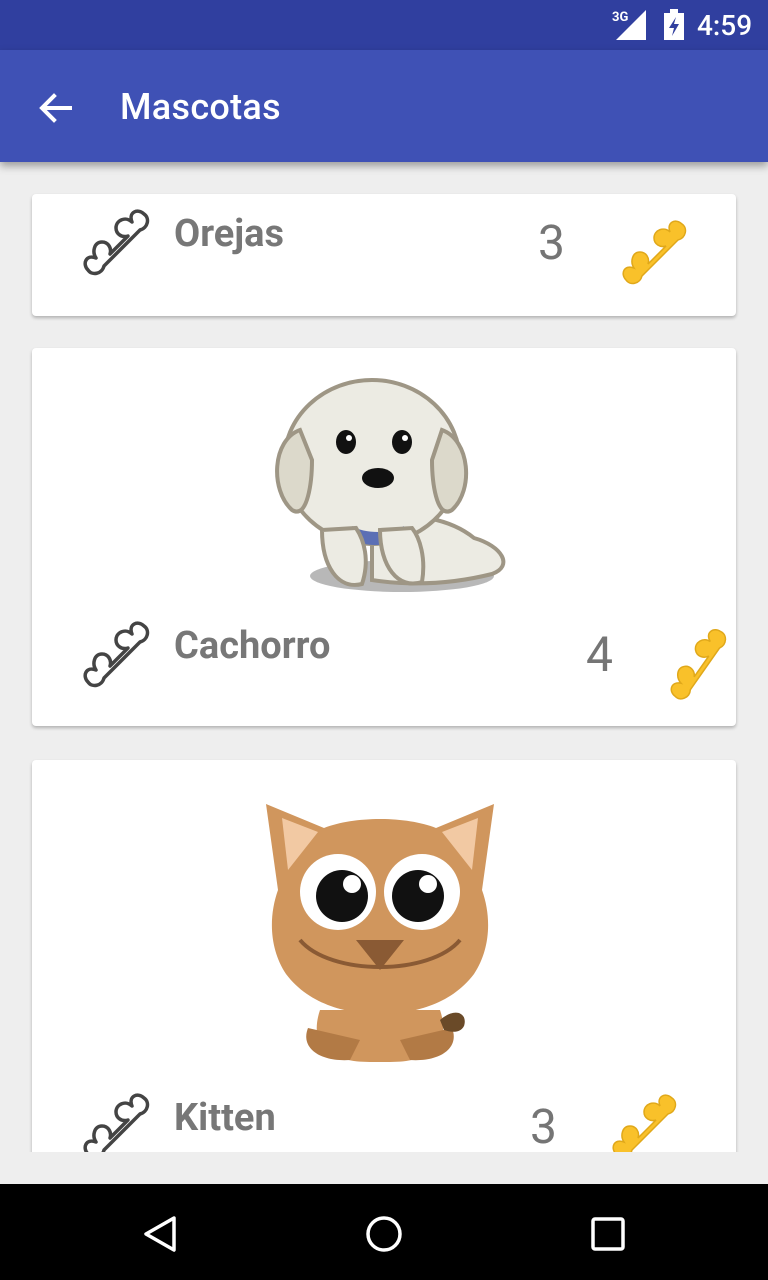 The image size is (768, 1280). What do you see at coordinates (599, 654) in the screenshot?
I see `likes-count: 4` at bounding box center [599, 654].